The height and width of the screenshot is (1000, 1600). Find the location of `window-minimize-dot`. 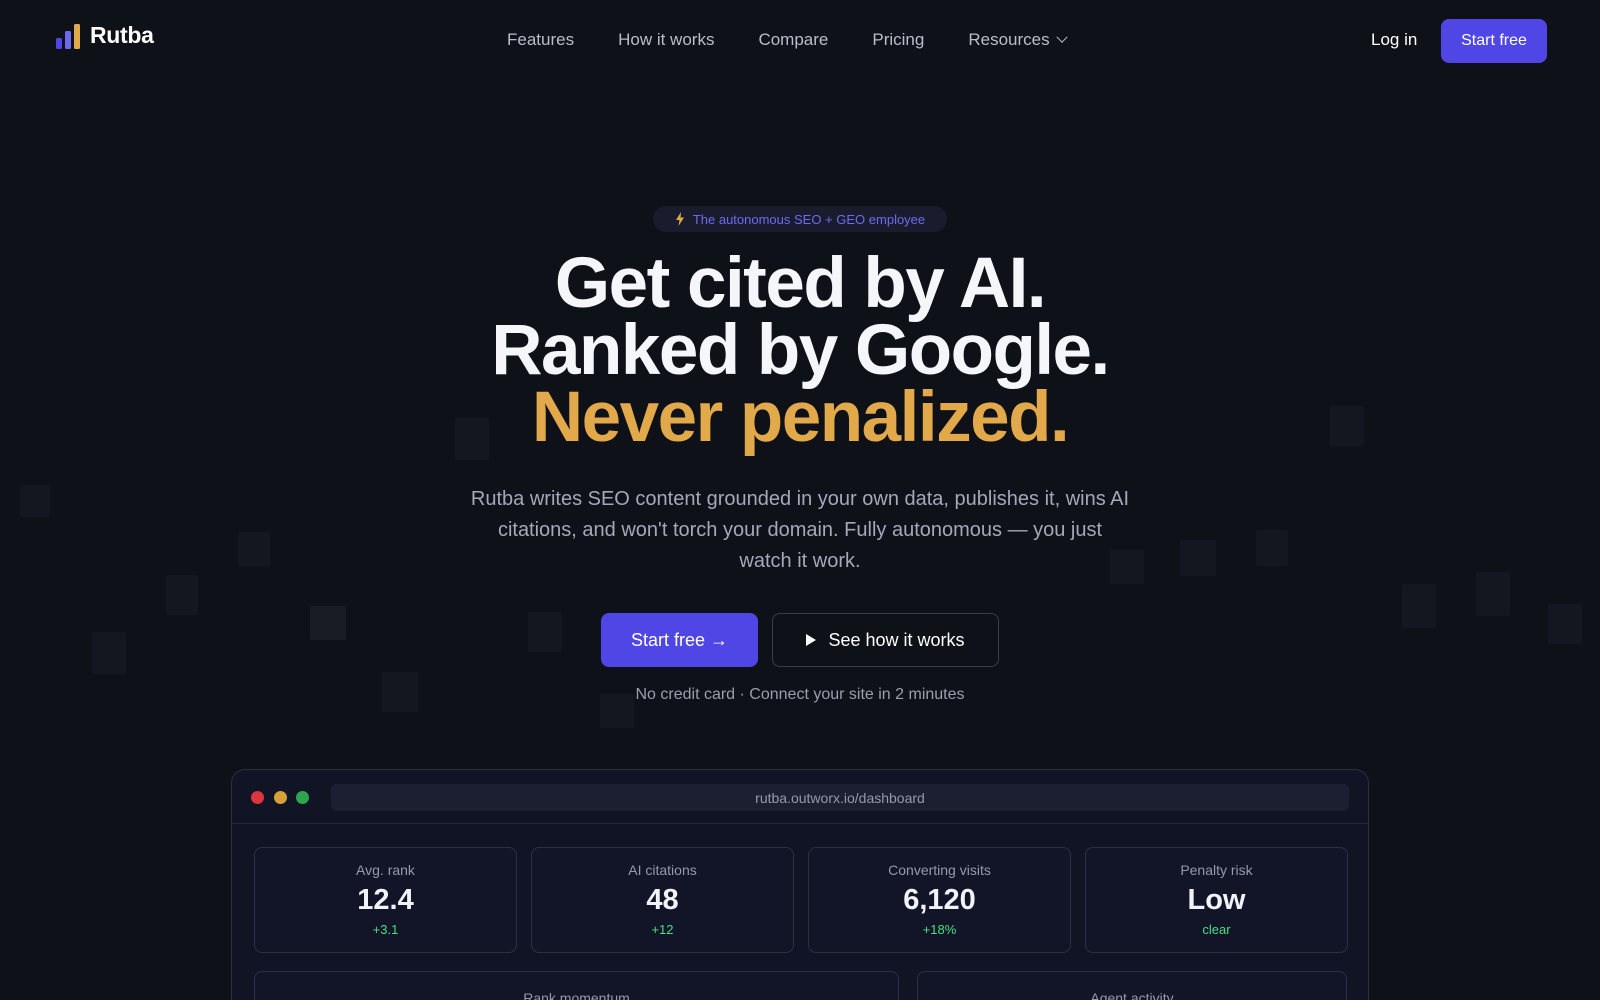

window-minimize-dot is located at coordinates (280, 797).